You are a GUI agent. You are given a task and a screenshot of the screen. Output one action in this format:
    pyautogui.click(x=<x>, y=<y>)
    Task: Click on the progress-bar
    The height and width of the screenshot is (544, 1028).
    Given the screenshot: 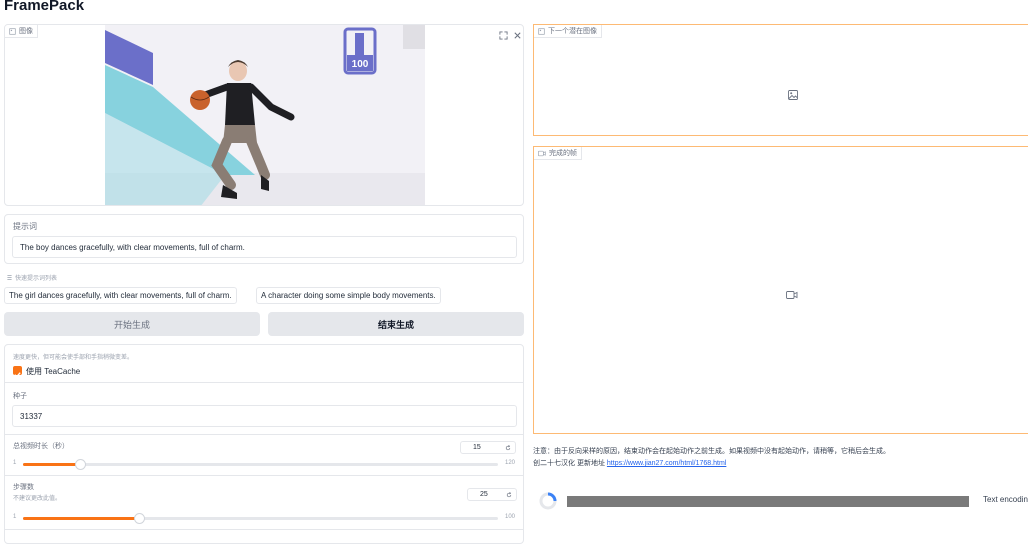 What is the action you would take?
    pyautogui.click(x=768, y=501)
    